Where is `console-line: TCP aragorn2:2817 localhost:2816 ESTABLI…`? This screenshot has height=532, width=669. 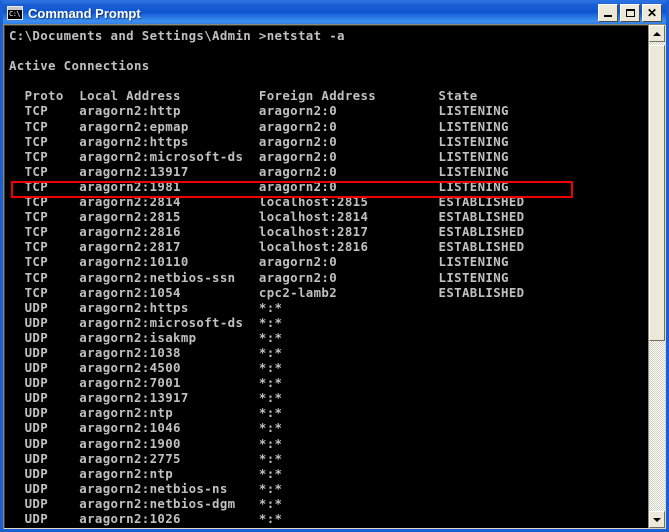
console-line: TCP aragorn2:2817 localhost:2816 ESTABLI… is located at coordinates (267, 247).